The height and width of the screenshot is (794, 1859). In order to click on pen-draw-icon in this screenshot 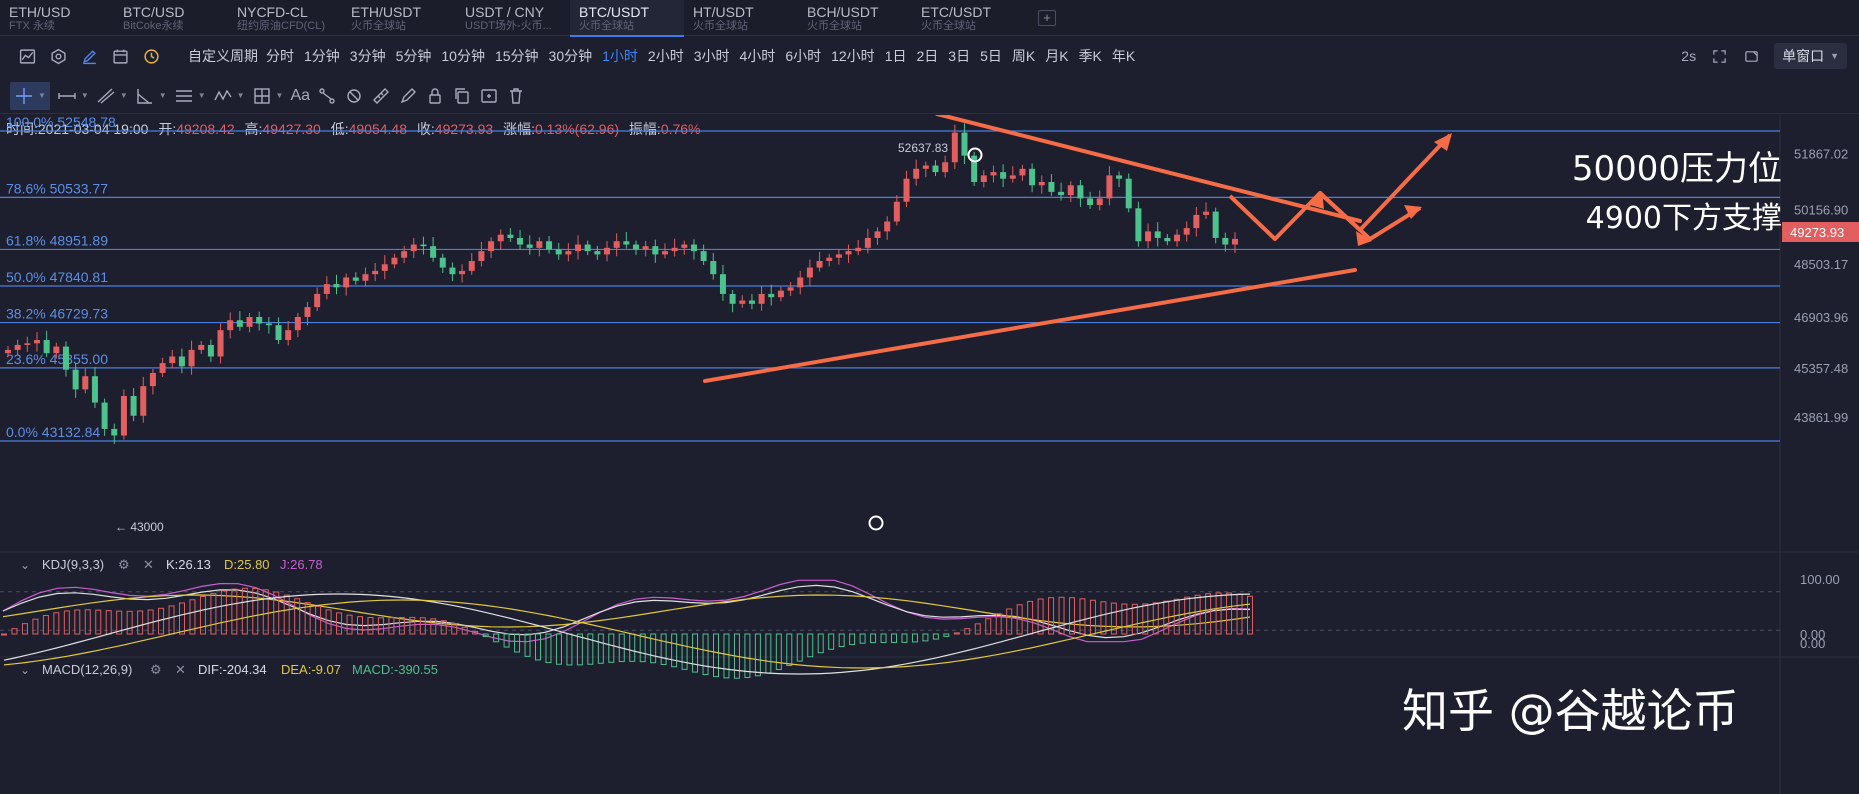, I will do `click(89, 56)`.